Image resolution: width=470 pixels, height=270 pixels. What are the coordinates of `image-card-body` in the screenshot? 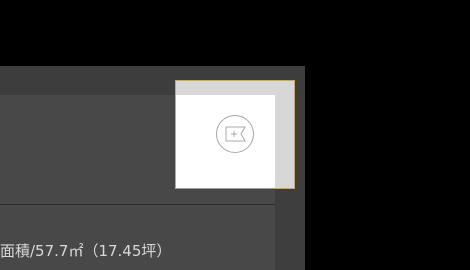 It's located at (225, 142).